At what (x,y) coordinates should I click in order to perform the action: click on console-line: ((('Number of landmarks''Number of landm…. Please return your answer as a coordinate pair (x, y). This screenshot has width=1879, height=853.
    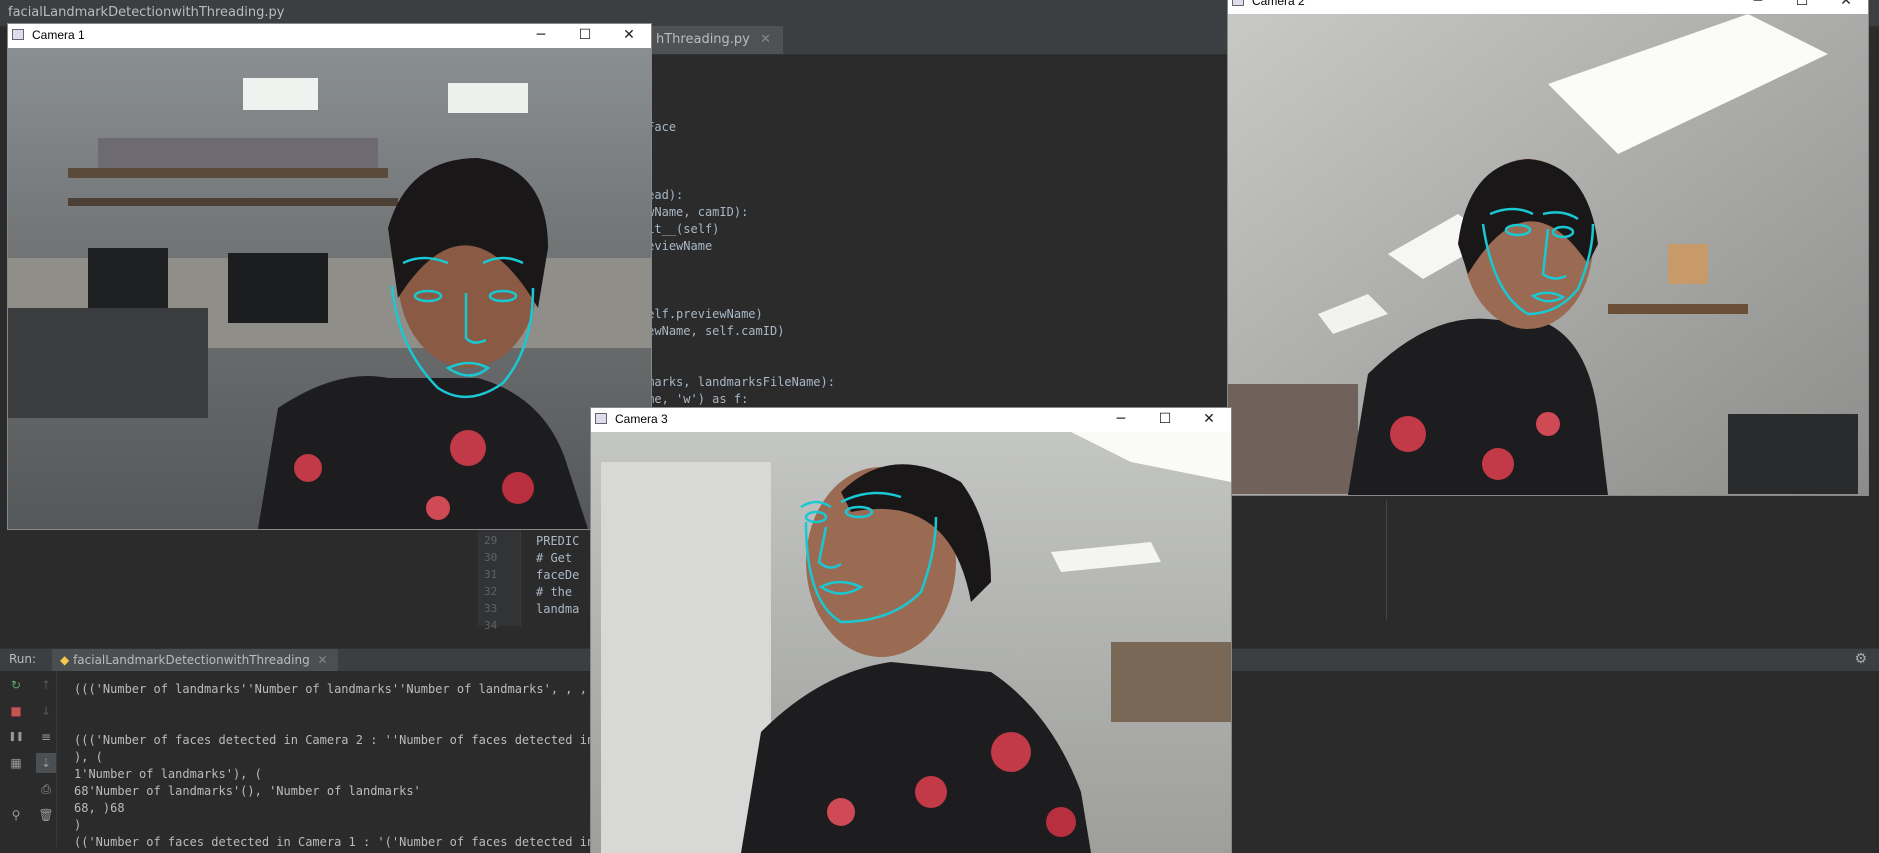
    Looking at the image, I should click on (341, 689).